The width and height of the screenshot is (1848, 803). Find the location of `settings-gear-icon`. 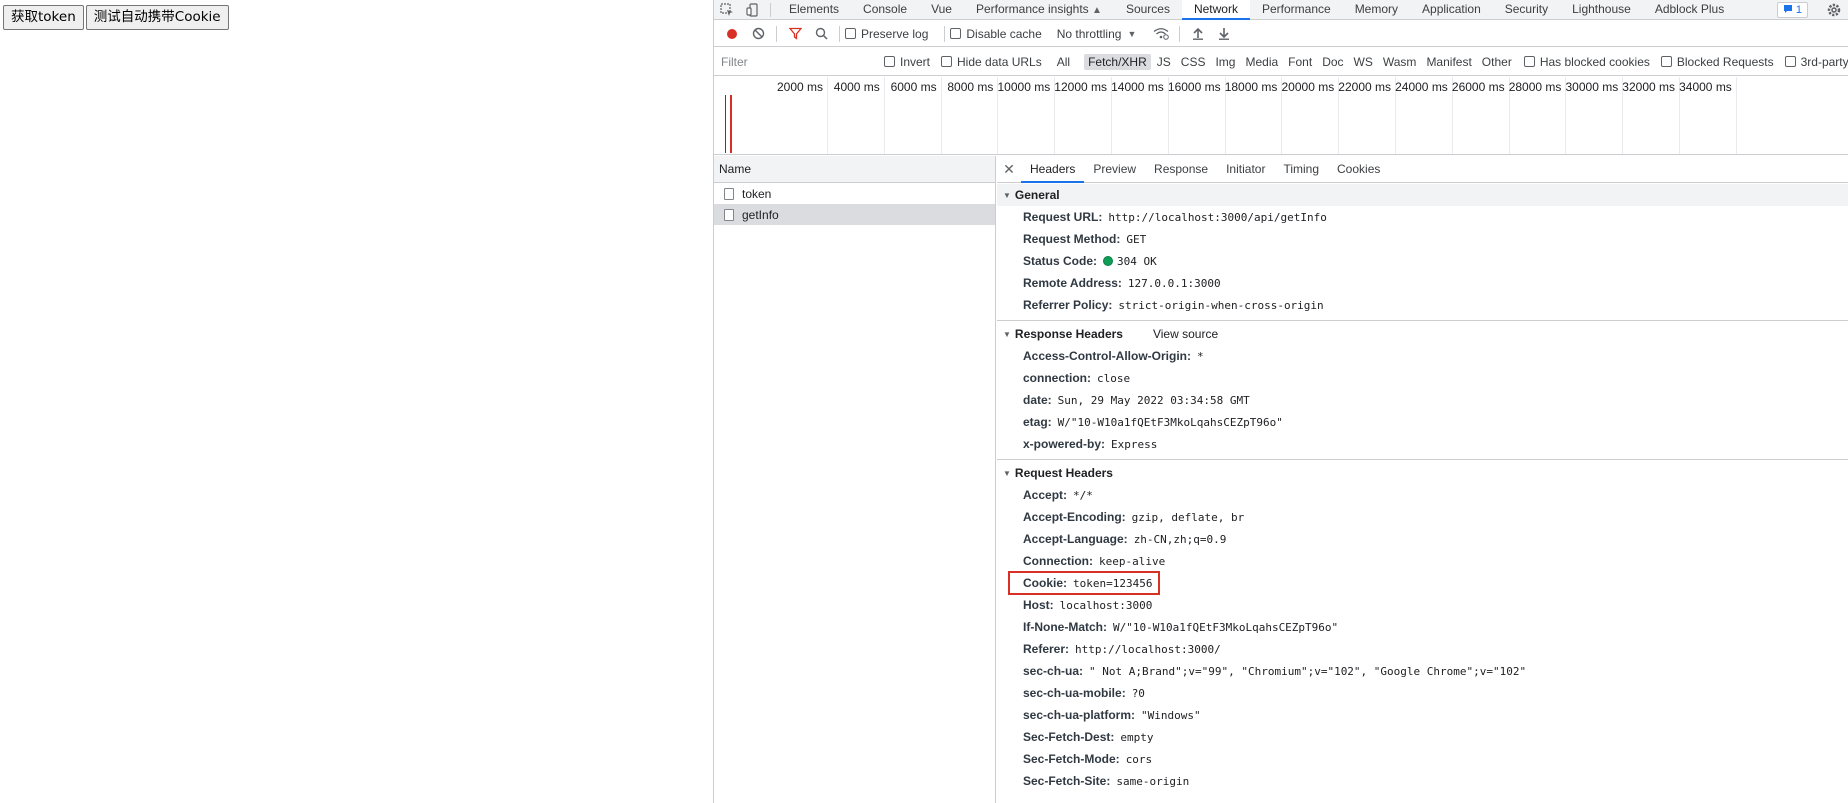

settings-gear-icon is located at coordinates (1834, 10).